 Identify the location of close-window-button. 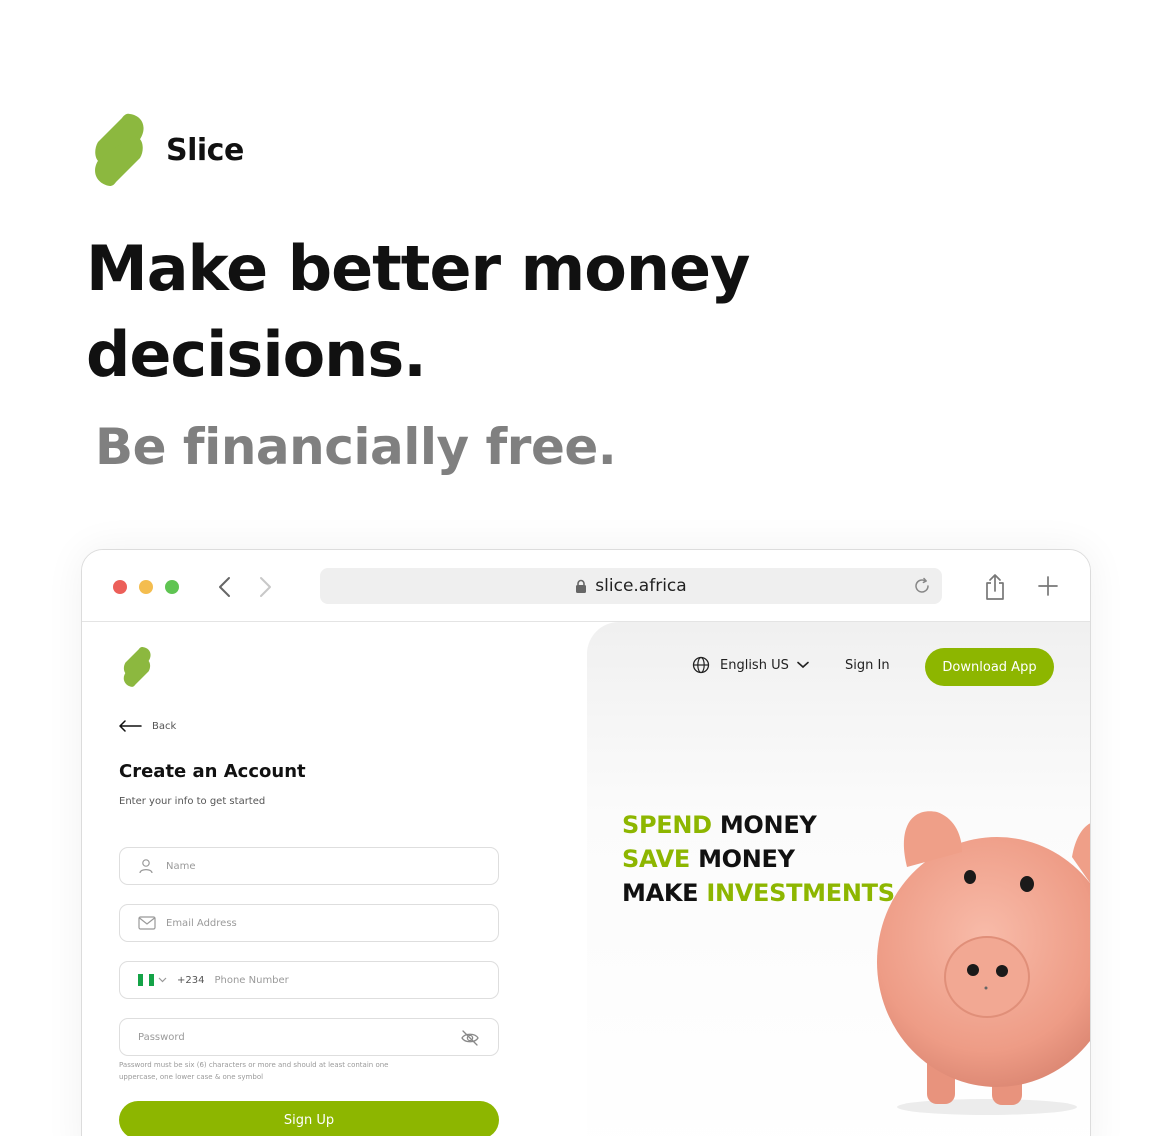
(120, 587).